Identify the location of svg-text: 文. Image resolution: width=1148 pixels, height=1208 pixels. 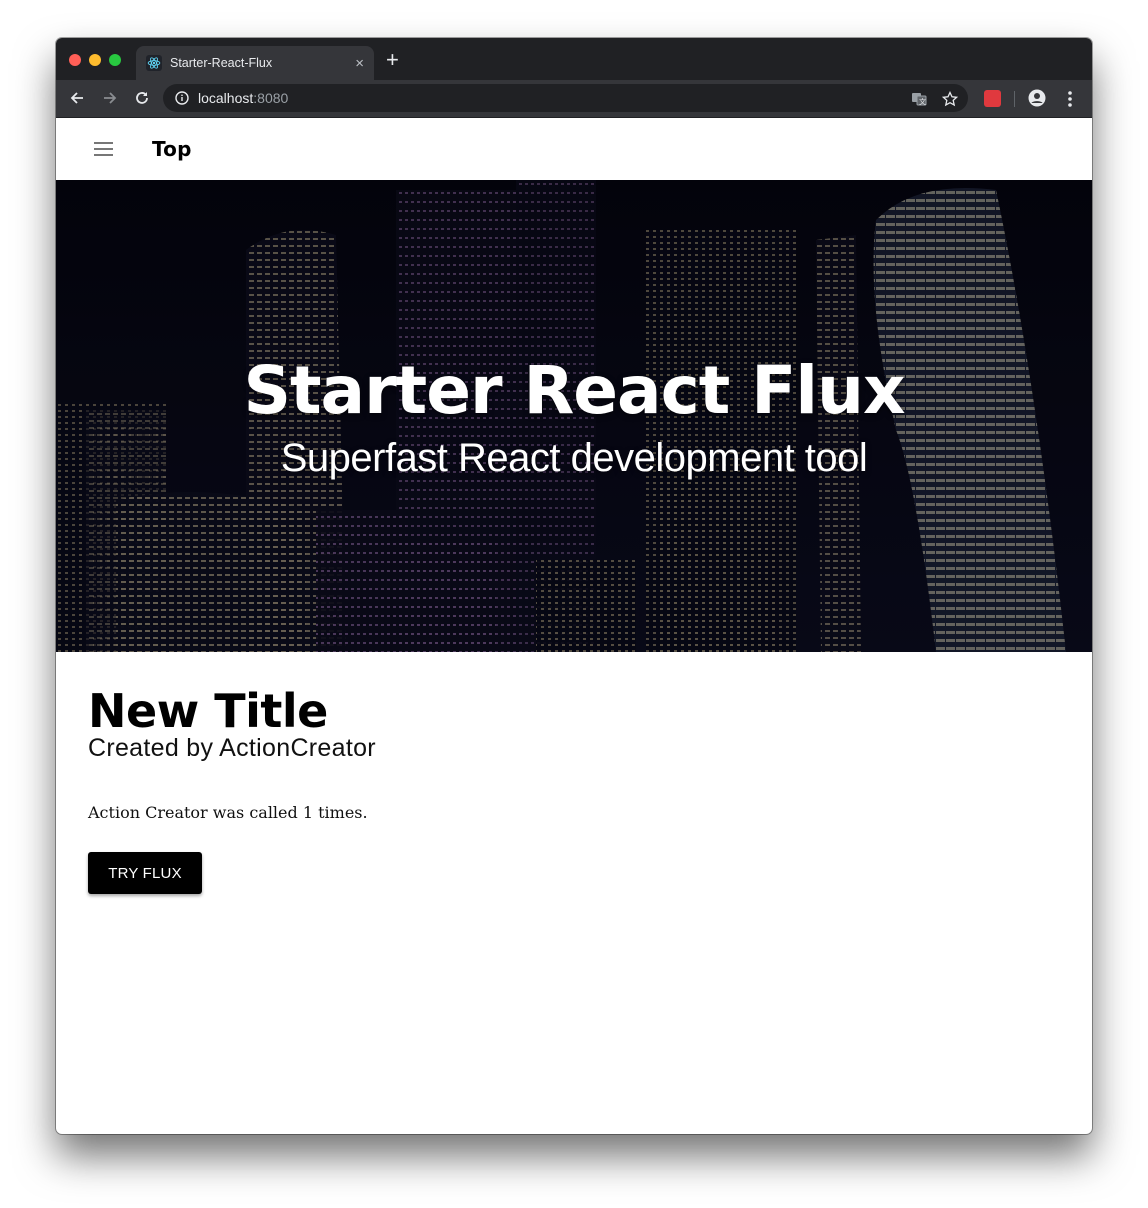
(922, 101).